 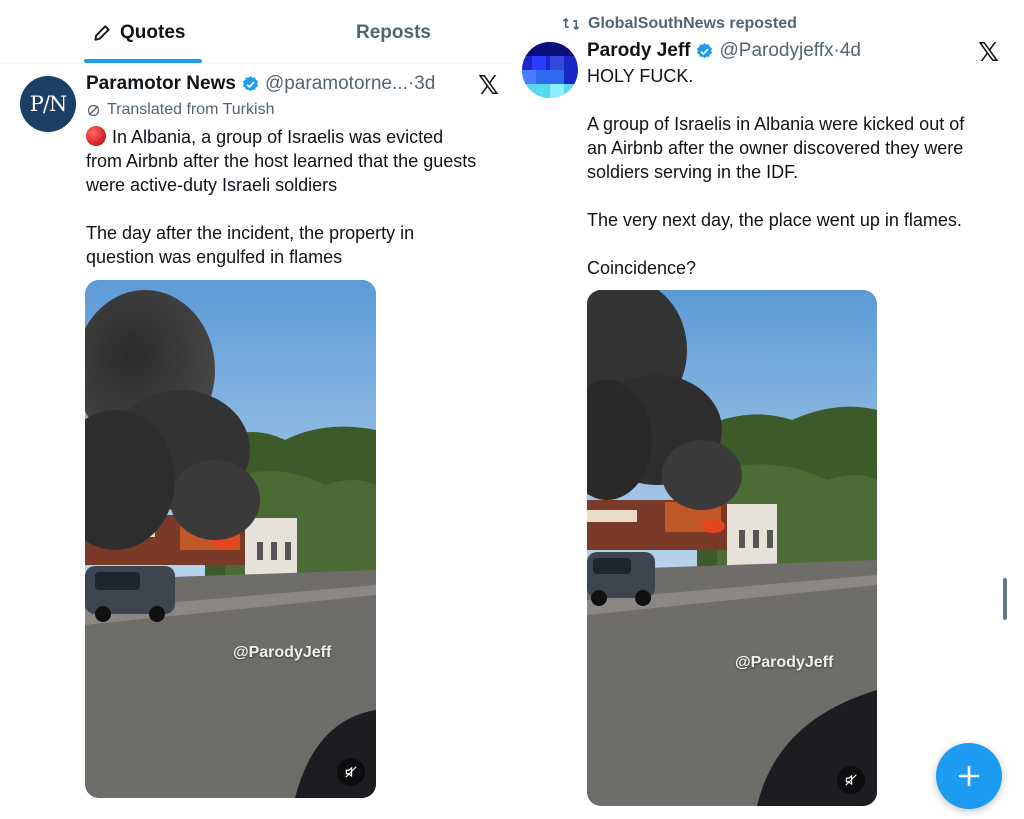 I want to click on post-header: Paramotor News @paramotorne... · 3d, so click(x=260, y=84).